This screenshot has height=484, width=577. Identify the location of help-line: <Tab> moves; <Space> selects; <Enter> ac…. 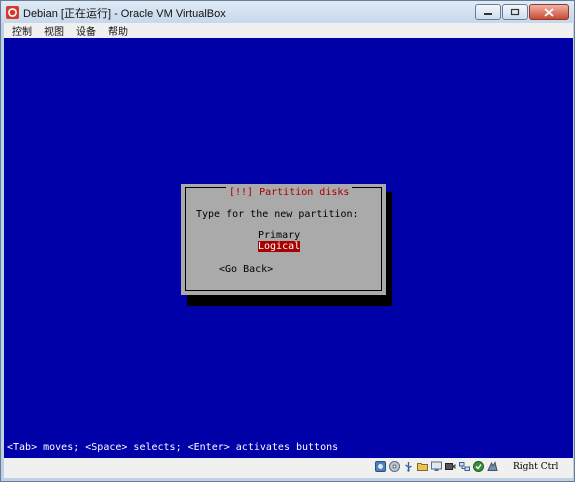
(173, 447).